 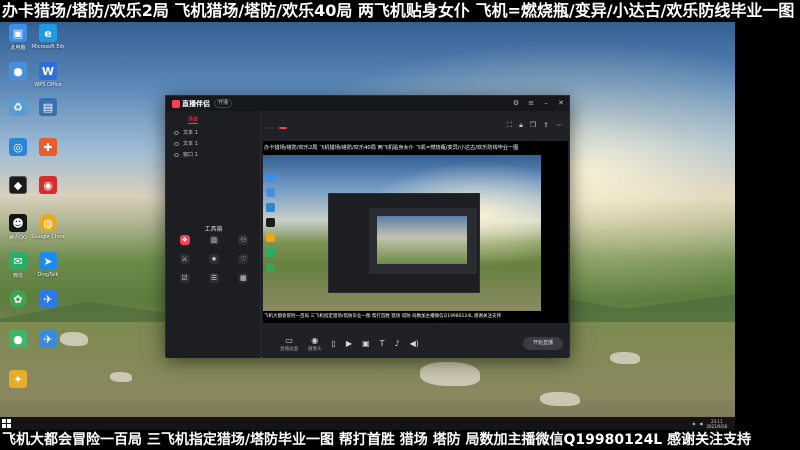 I want to click on preview-wallpaper, so click(x=402, y=233).